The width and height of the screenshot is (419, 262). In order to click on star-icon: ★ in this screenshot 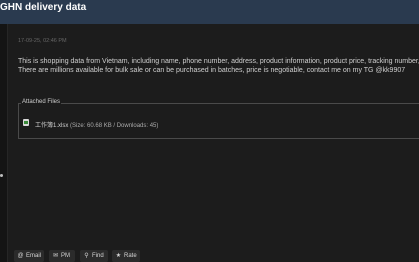, I will do `click(118, 256)`.